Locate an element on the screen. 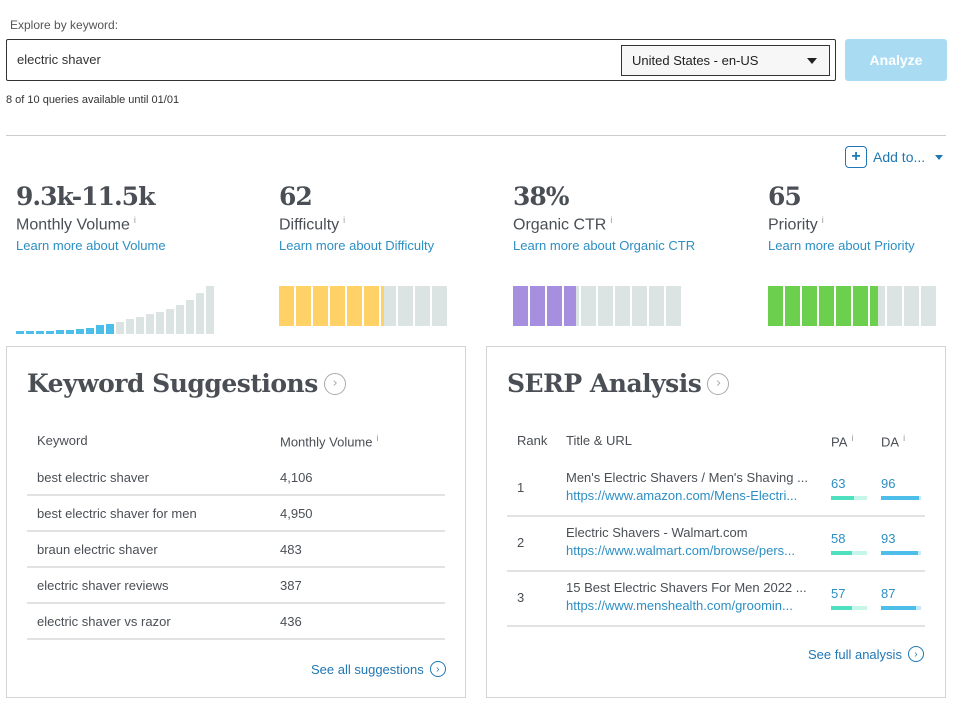  da-value: 93 is located at coordinates (888, 538).